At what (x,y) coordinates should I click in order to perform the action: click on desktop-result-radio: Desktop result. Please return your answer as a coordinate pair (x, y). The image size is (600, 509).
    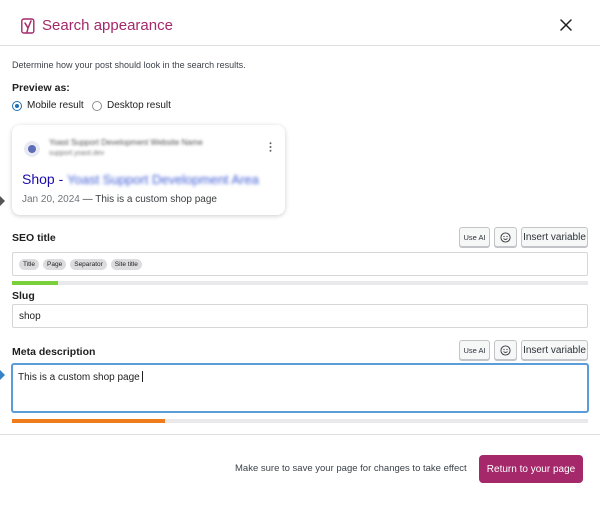
    Looking at the image, I should click on (131, 105).